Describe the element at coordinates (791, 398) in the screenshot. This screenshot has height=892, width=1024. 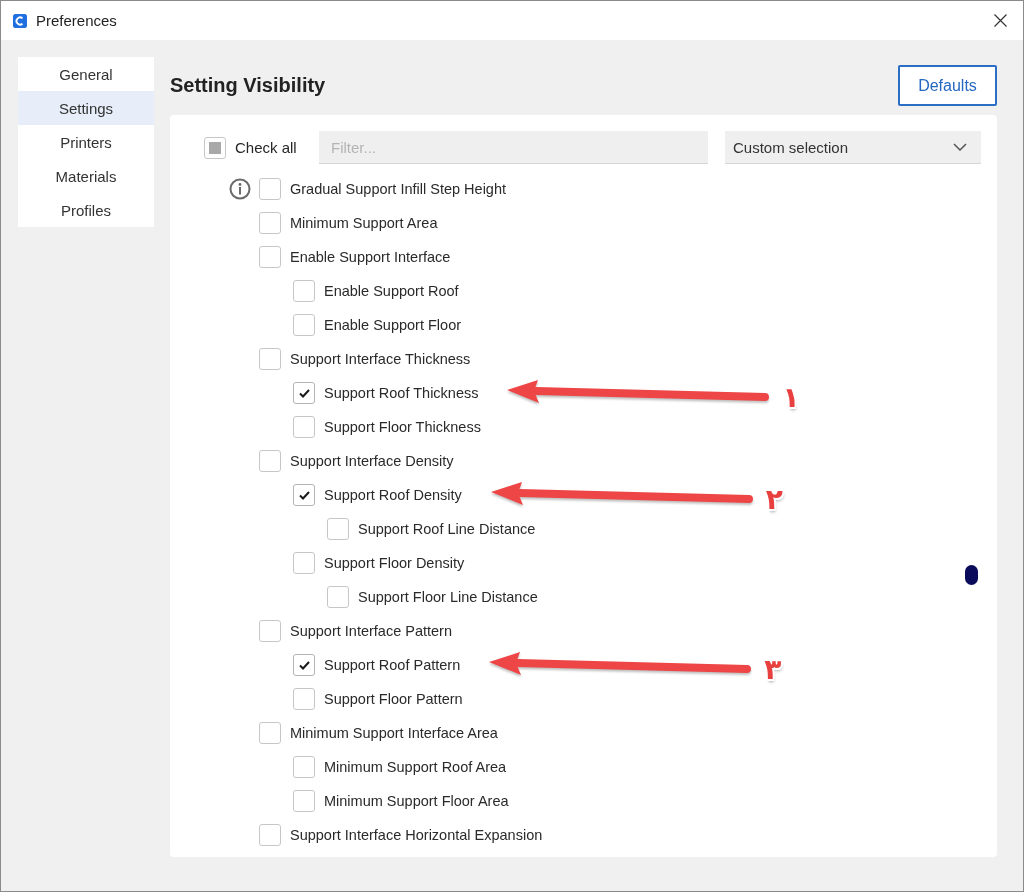
I see `annotation-number: ۱` at that location.